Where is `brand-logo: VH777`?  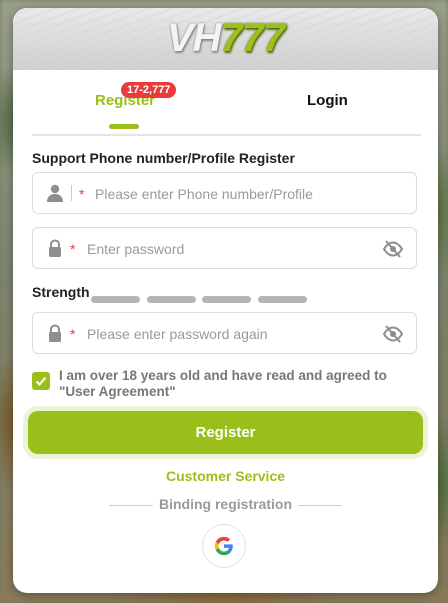 brand-logo: VH777 is located at coordinates (225, 38).